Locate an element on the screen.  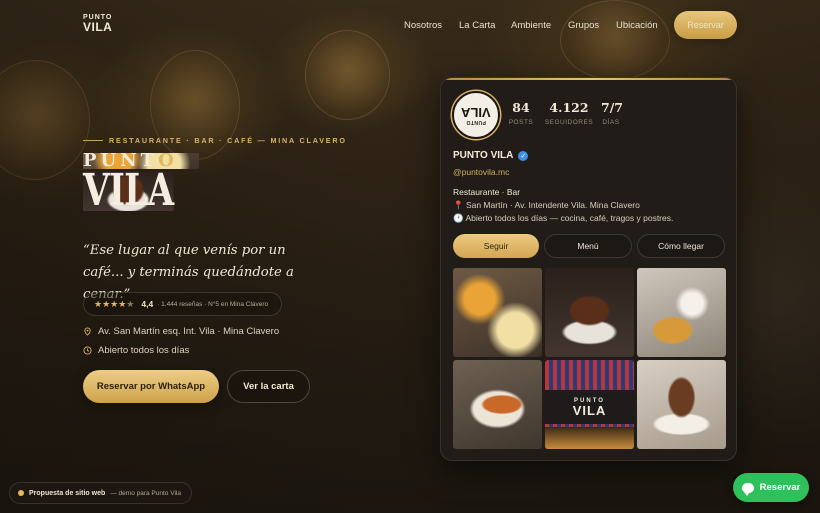
nav-la-carta: La Carta is located at coordinates (477, 25).